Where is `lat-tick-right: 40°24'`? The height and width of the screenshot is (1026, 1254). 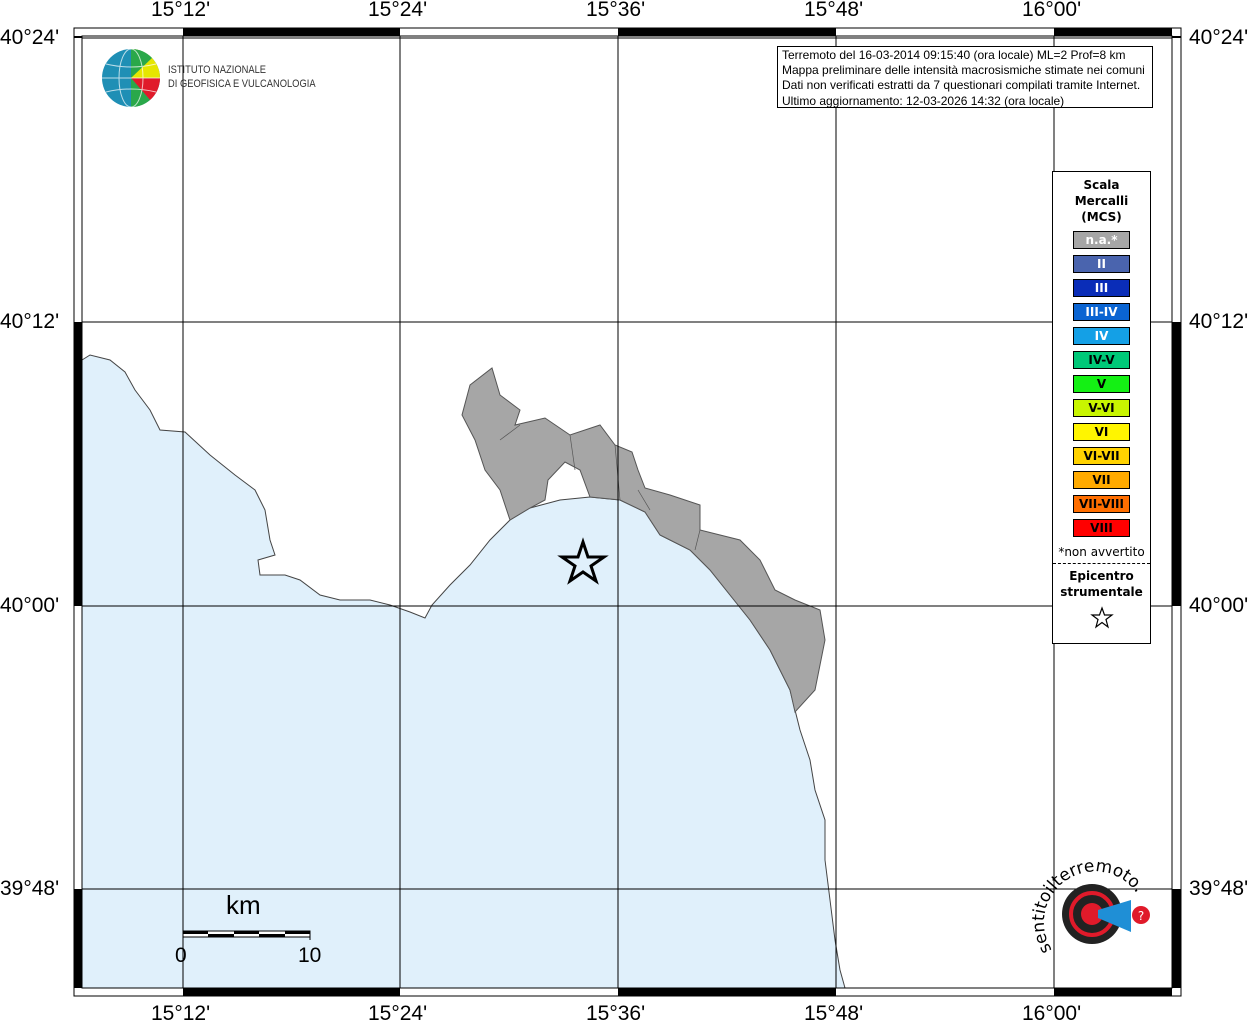 lat-tick-right: 40°24' is located at coordinates (1219, 37).